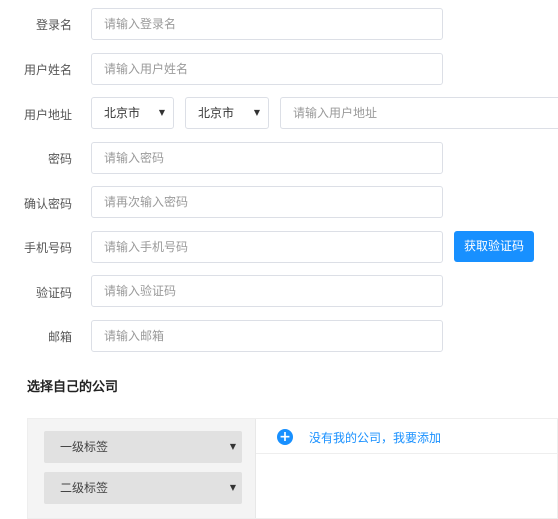 The width and height of the screenshot is (558, 519). I want to click on phone-input: 请输入手机号码, so click(267, 247).